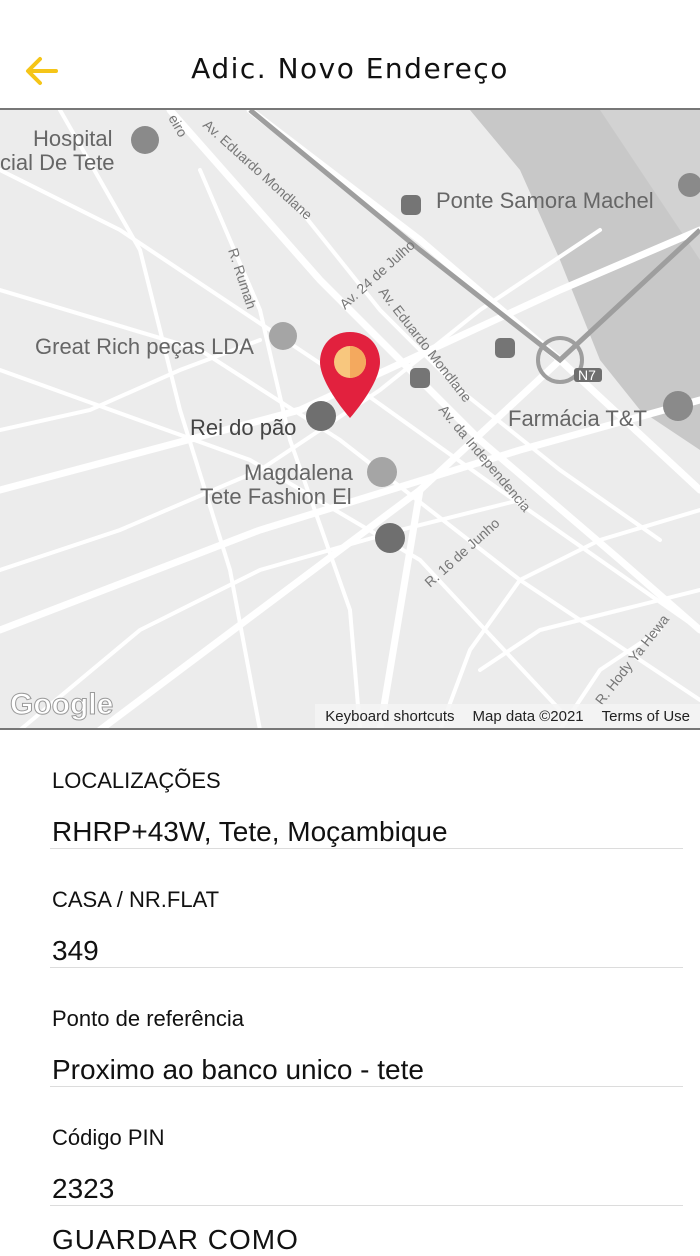 Image resolution: width=700 pixels, height=1256 pixels. I want to click on house-input: 349, so click(75, 951).